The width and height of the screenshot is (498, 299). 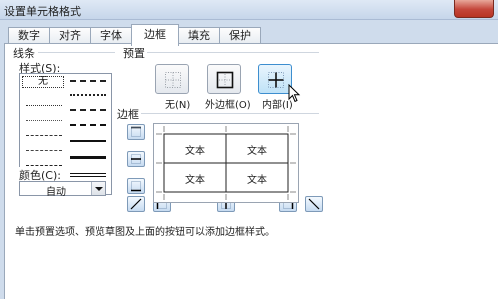 I want to click on border-top-button, so click(x=136, y=132).